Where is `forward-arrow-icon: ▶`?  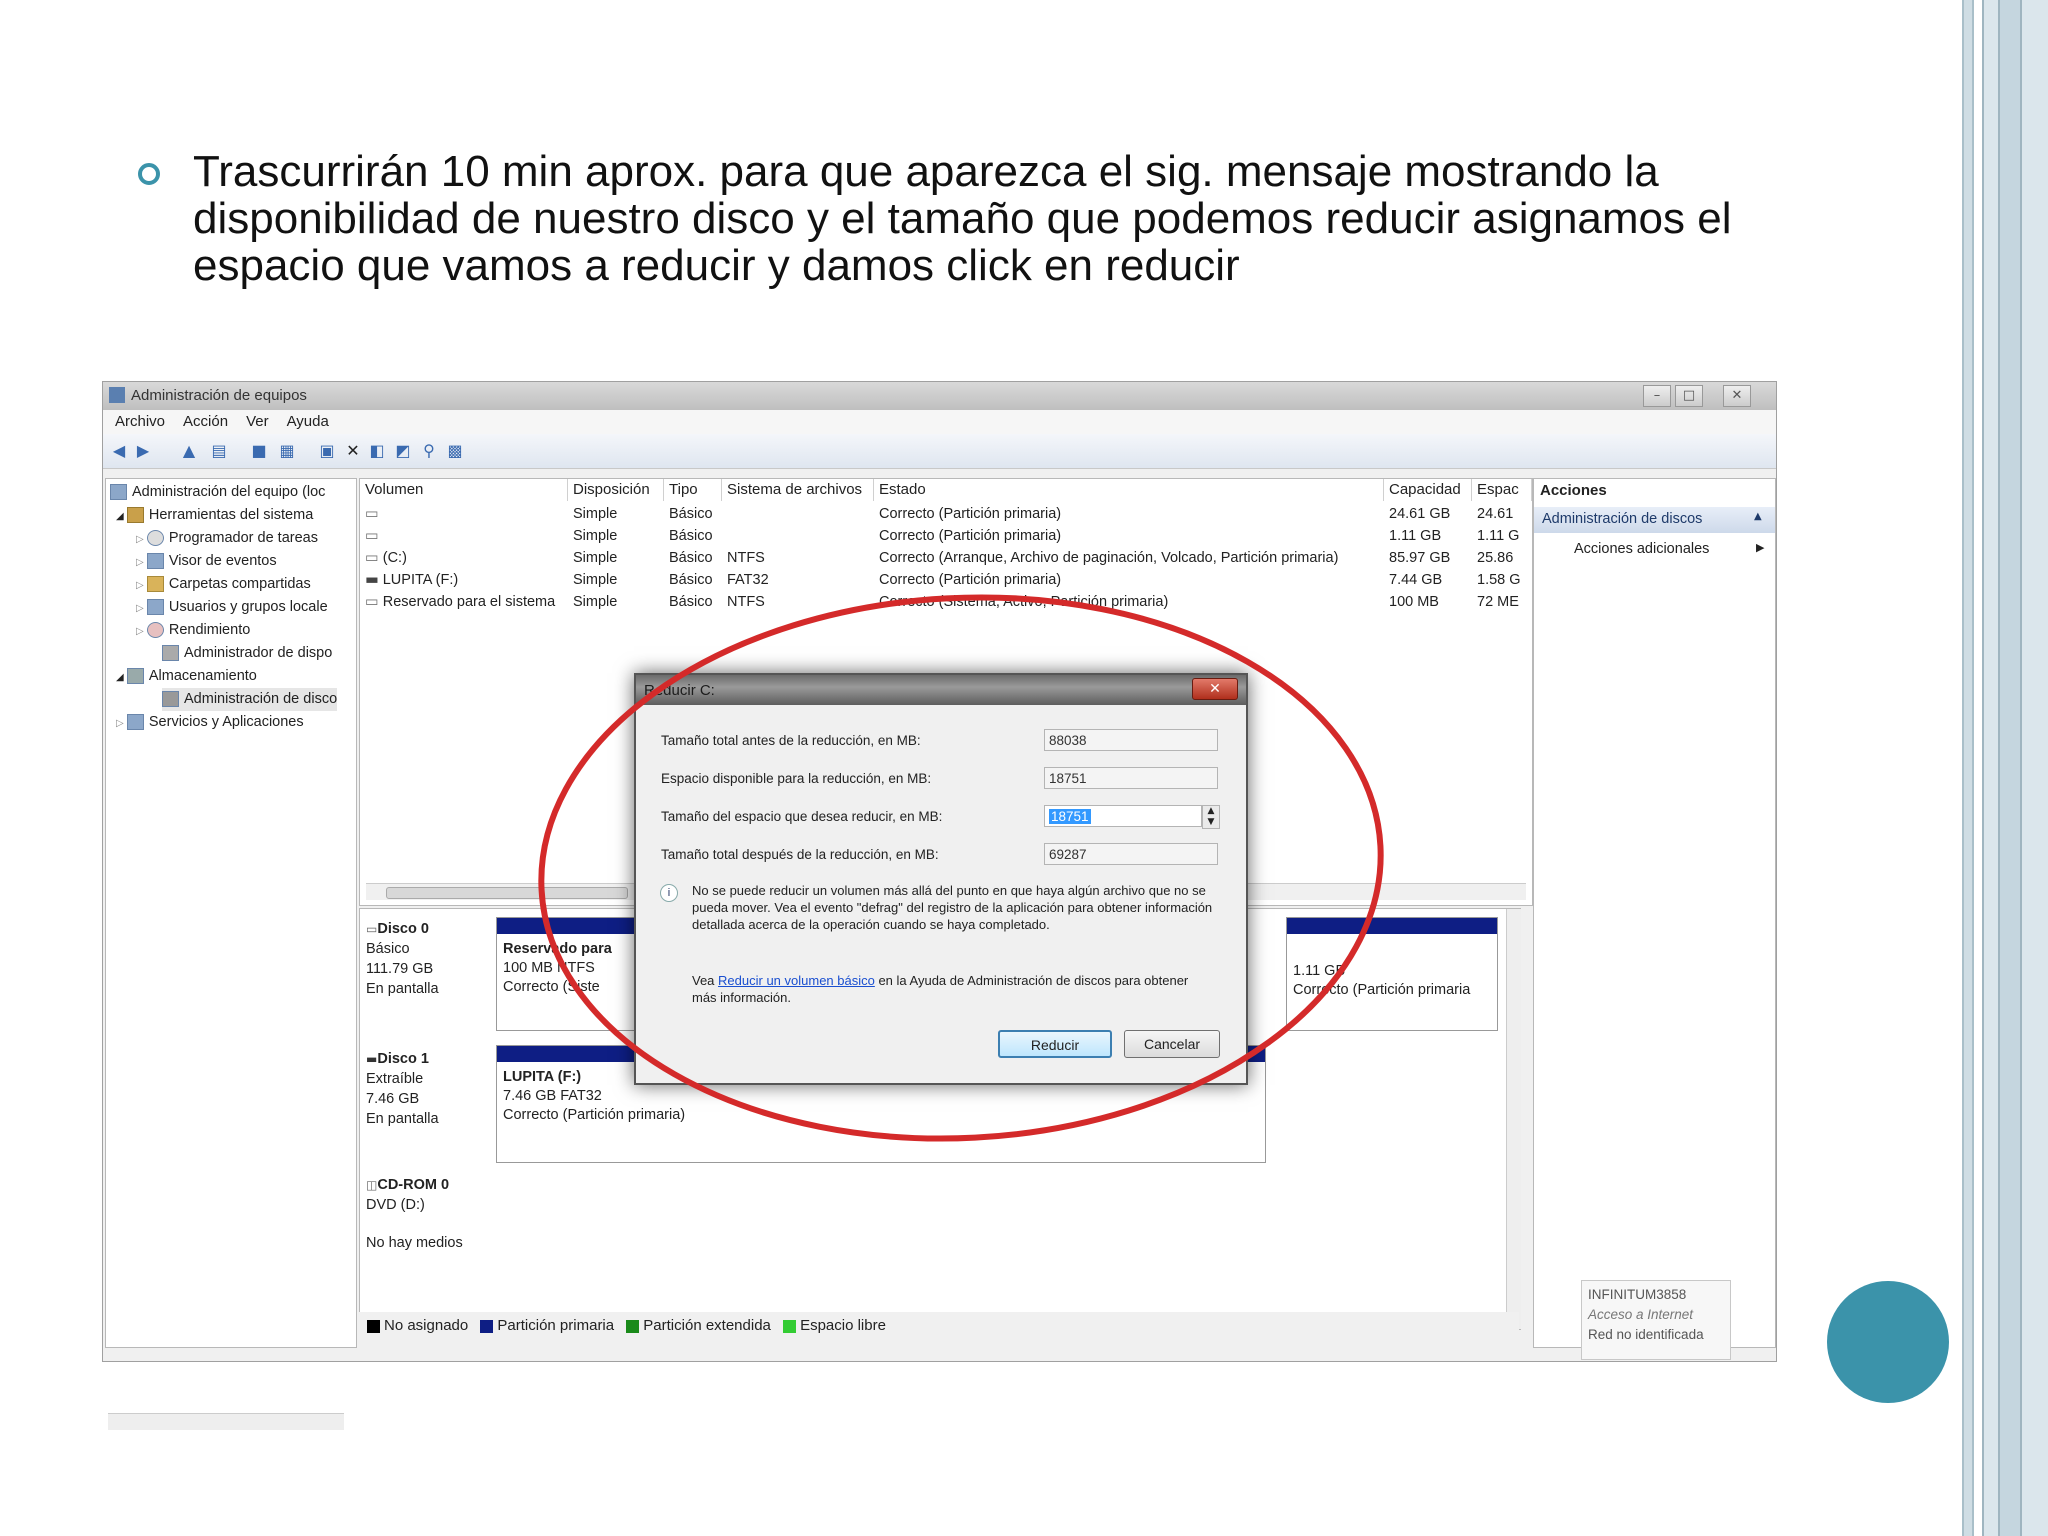
forward-arrow-icon: ▶ is located at coordinates (143, 451).